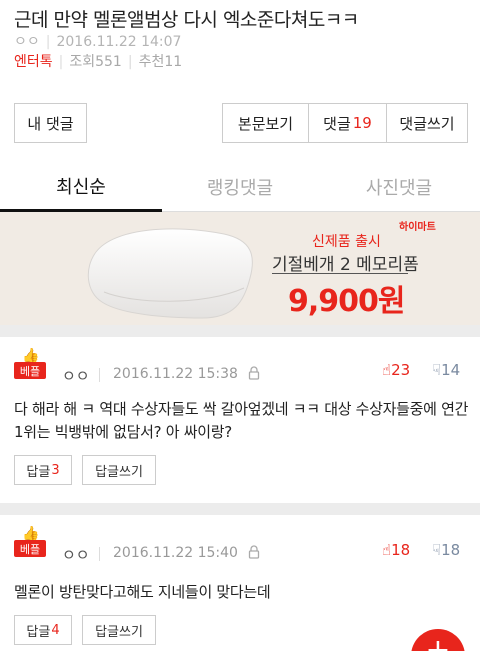 The height and width of the screenshot is (651, 480). I want to click on comments-count: 19, so click(362, 123).